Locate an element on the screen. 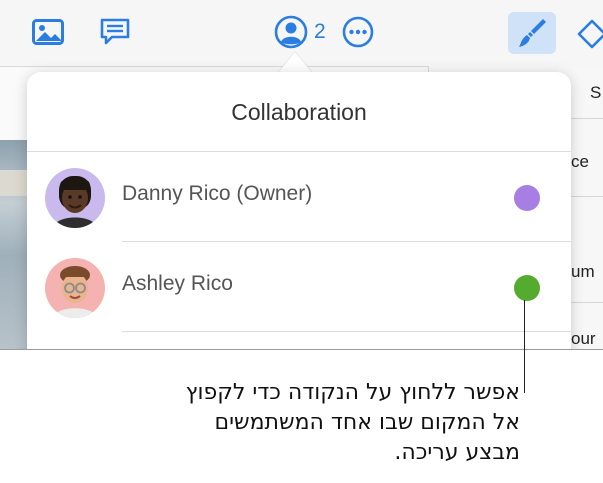 The image size is (603, 483). popover-arrow is located at coordinates (295, 63).